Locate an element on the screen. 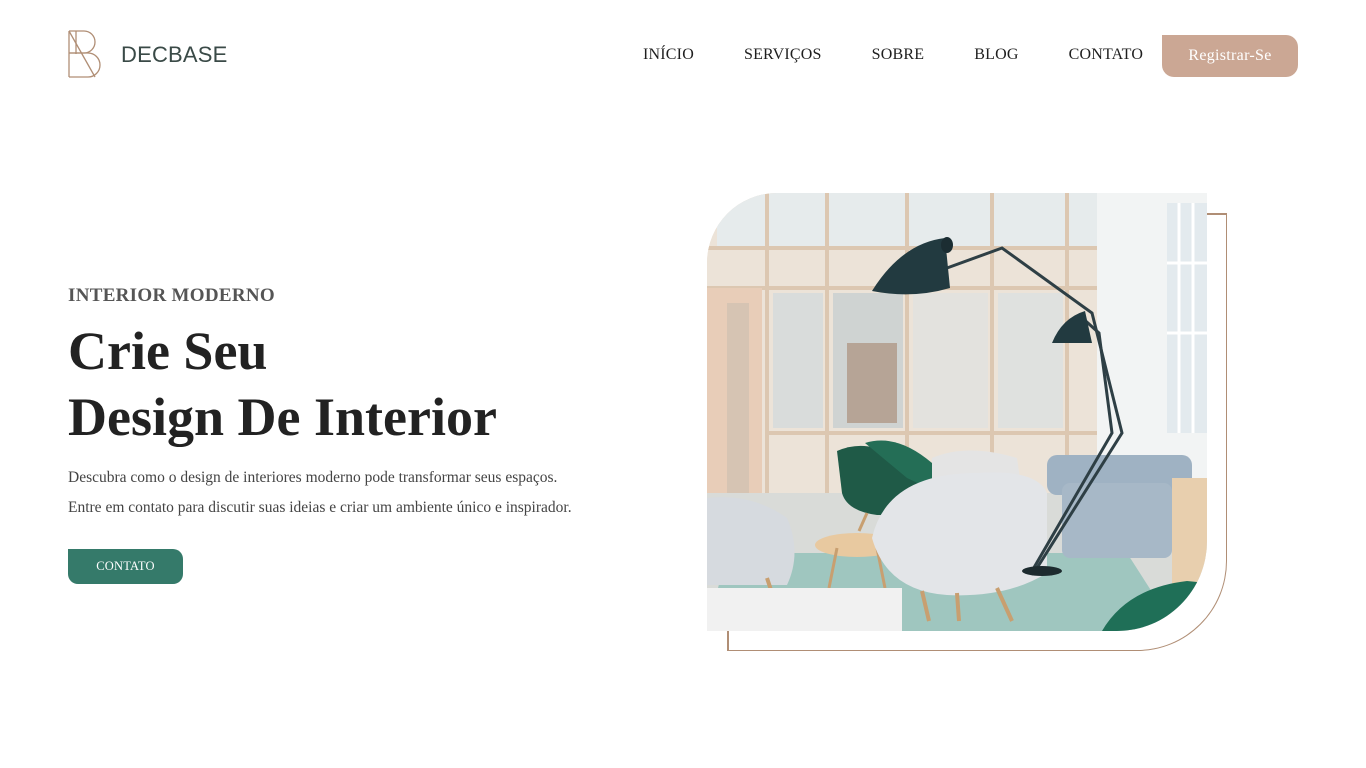 The height and width of the screenshot is (768, 1366). nav-item-contato: CONTATO is located at coordinates (1106, 55).